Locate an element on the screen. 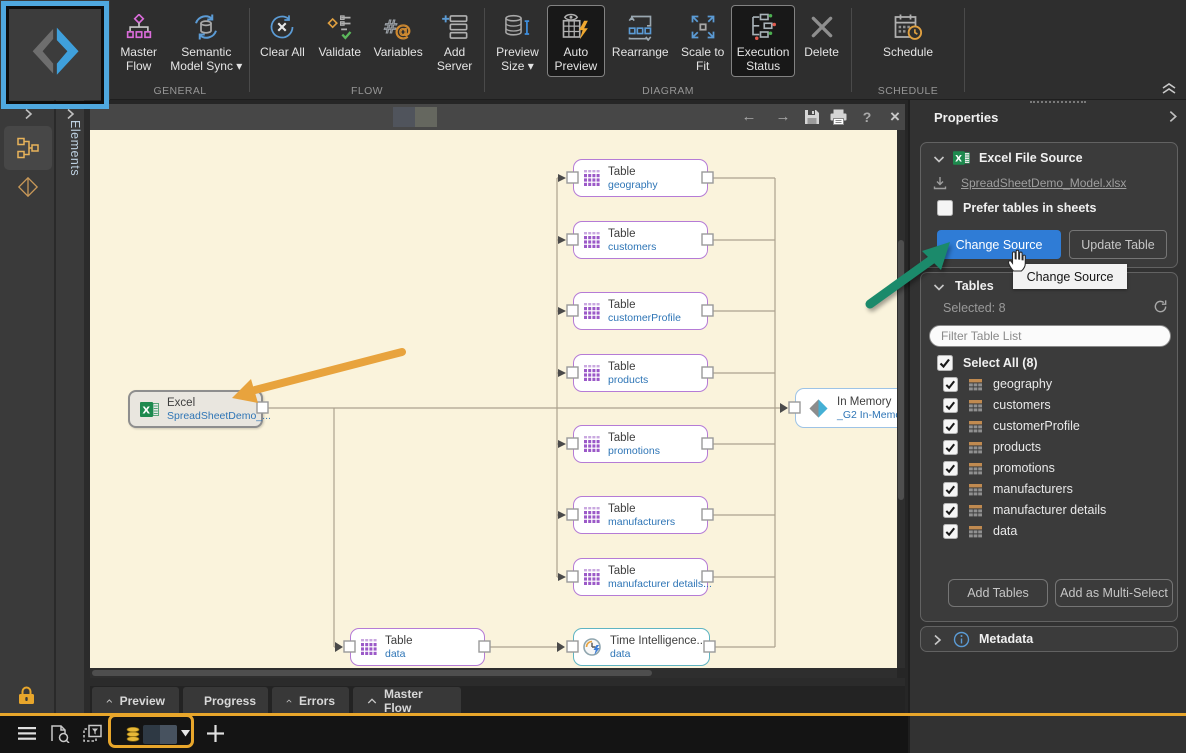 The height and width of the screenshot is (753, 1186). print-icon is located at coordinates (838, 117).